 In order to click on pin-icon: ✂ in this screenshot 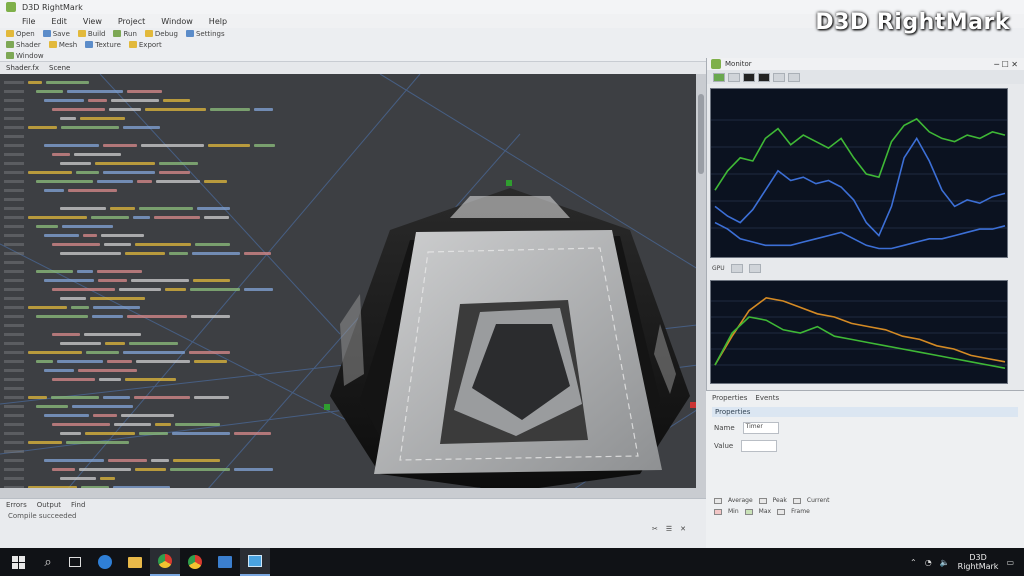, I will do `click(655, 529)`.